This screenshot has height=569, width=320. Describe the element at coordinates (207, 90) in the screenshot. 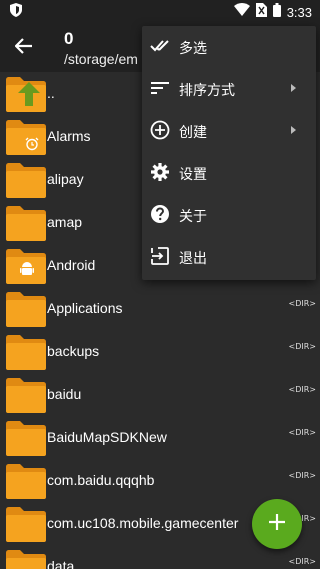

I see `menu-label: 排序方式` at that location.